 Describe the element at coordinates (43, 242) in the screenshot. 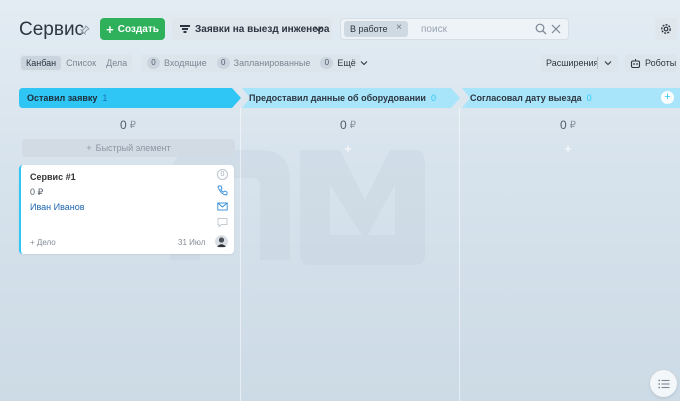

I see `add-activity-link: + Дело` at that location.